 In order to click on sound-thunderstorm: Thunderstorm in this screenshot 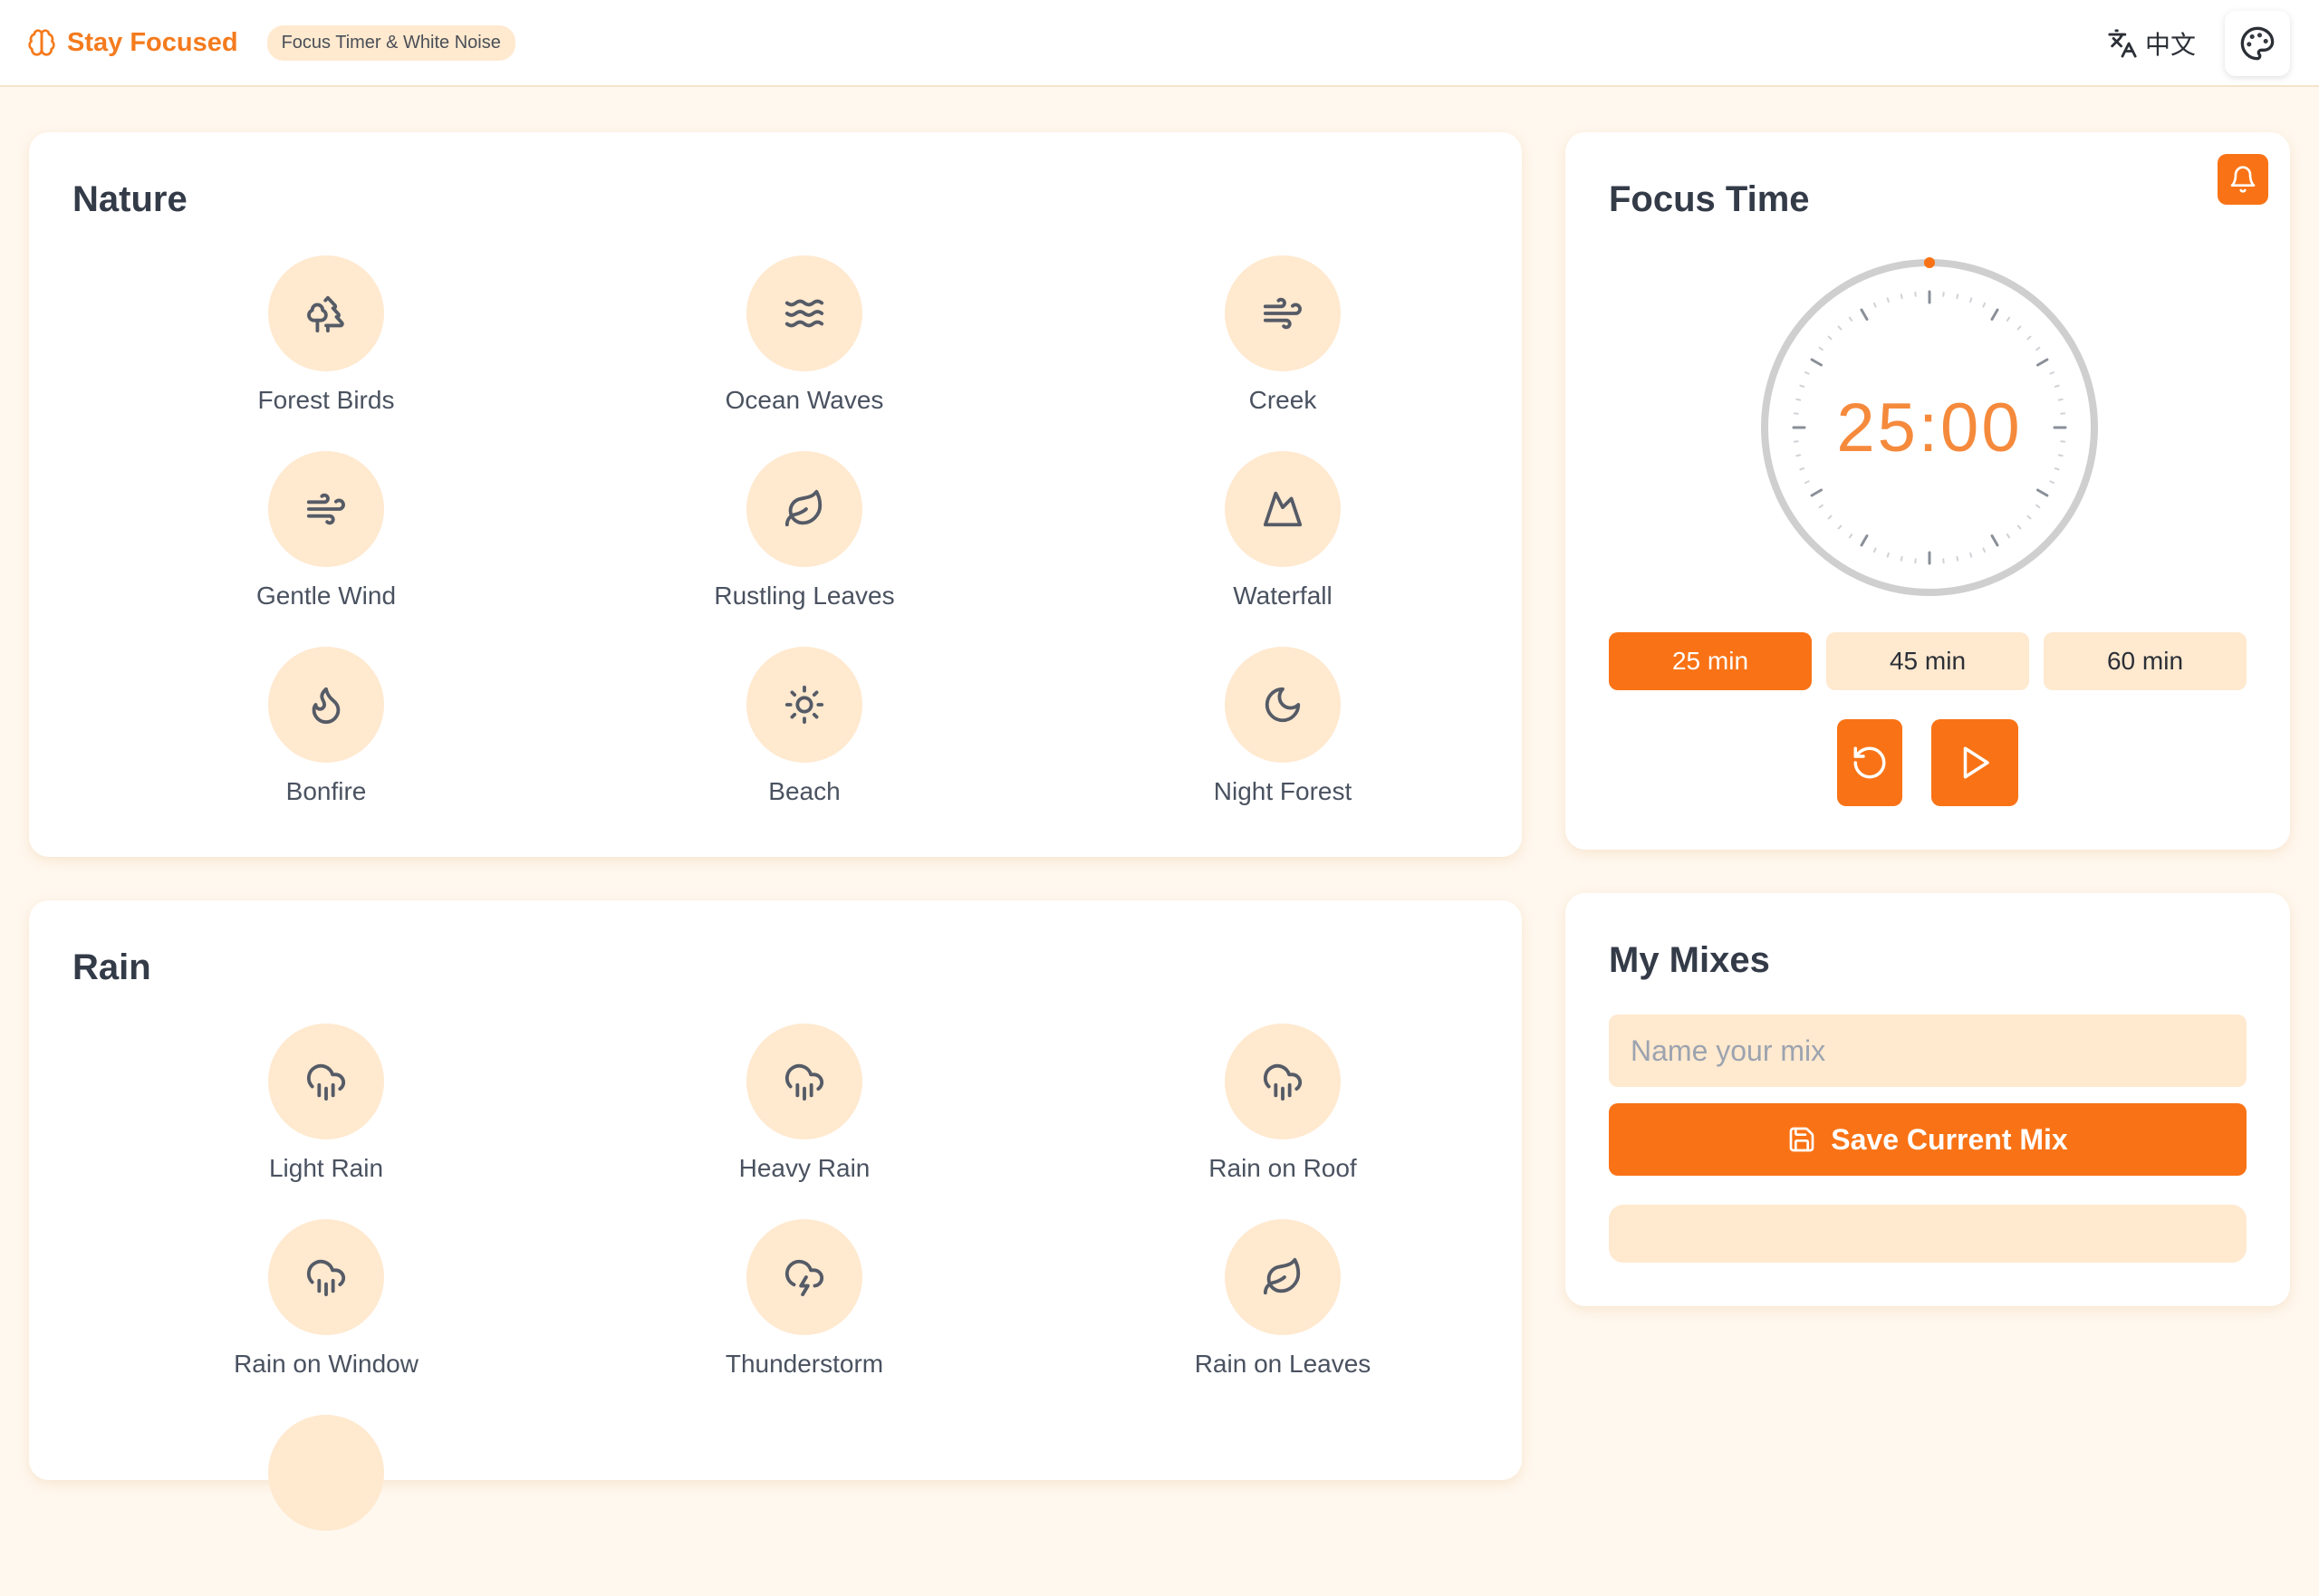, I will do `click(804, 1309)`.